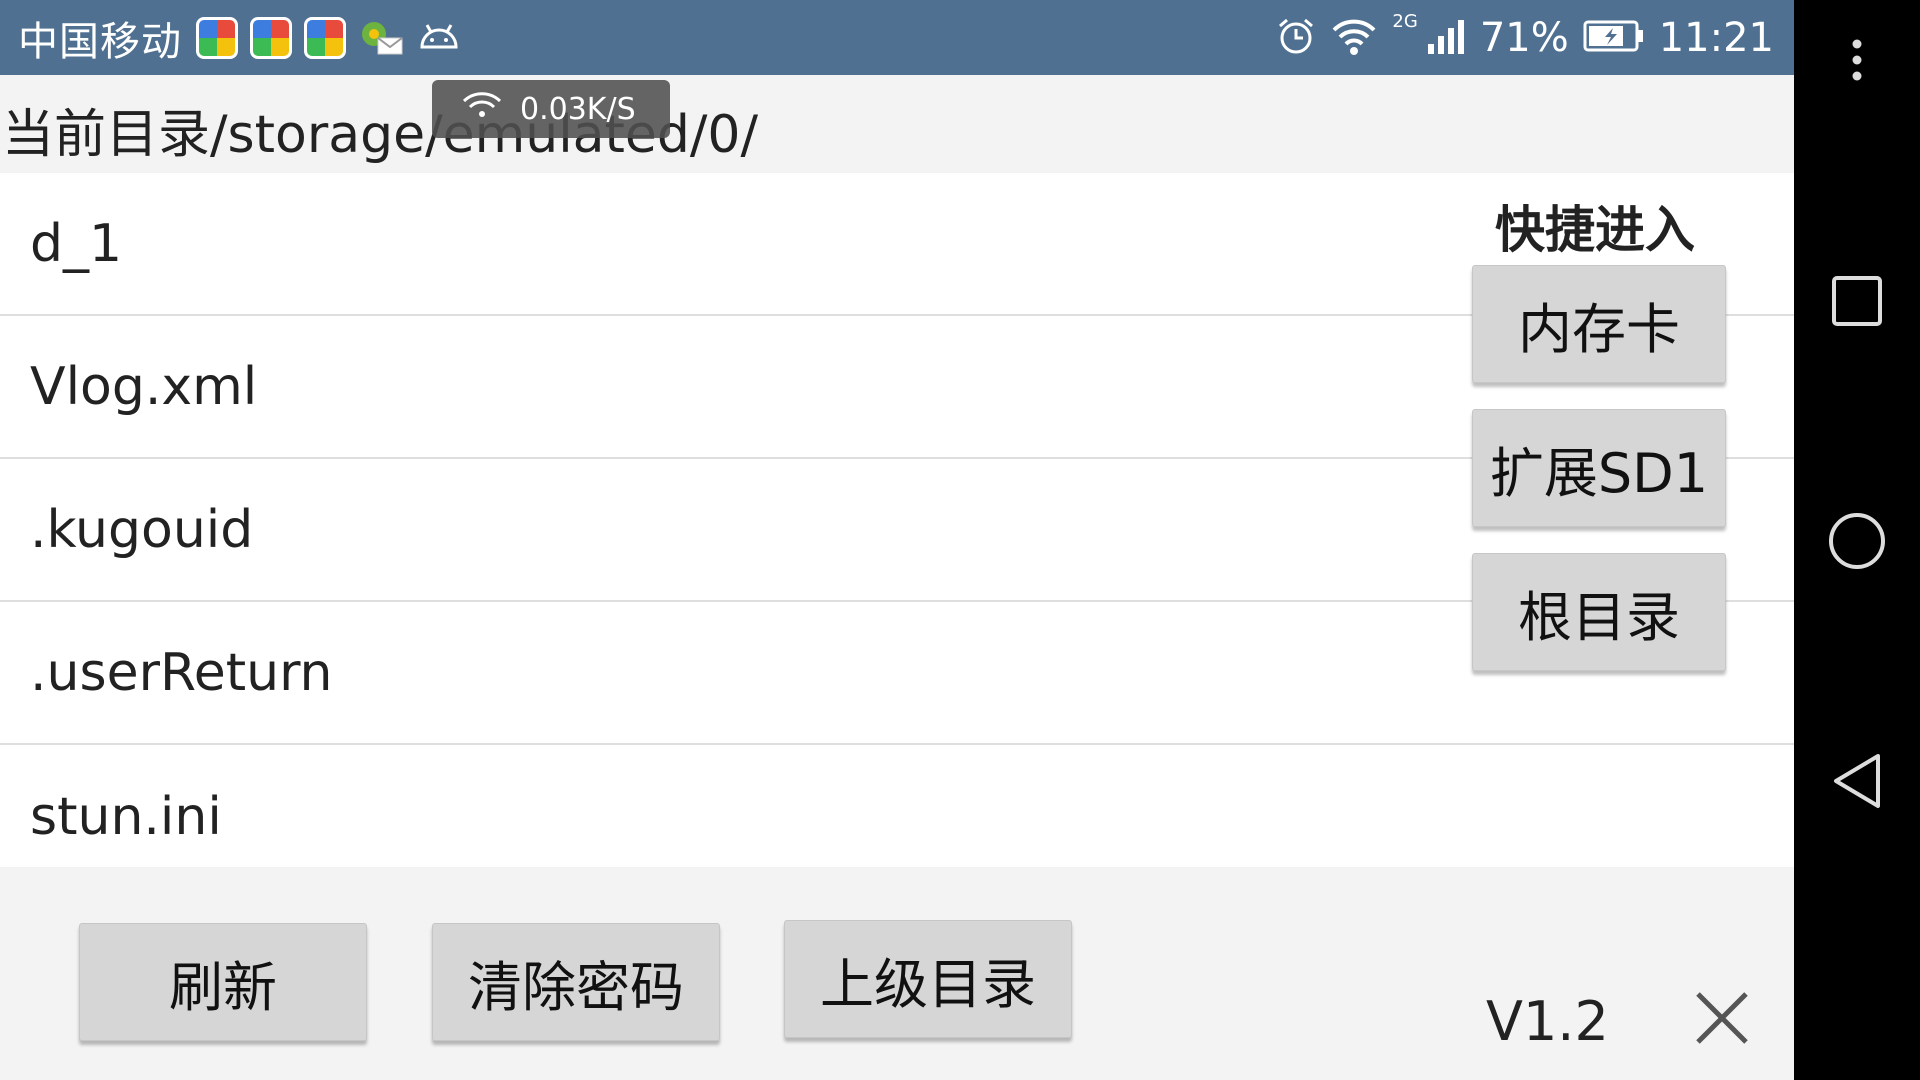  Describe the element at coordinates (1524, 37) in the screenshot. I see `battery-percent: 71%` at that location.